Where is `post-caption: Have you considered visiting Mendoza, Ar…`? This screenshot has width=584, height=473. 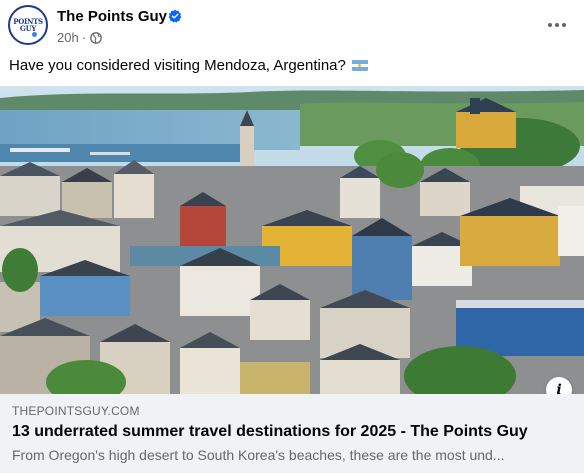 post-caption: Have you considered visiting Mendoza, Ar… is located at coordinates (188, 65).